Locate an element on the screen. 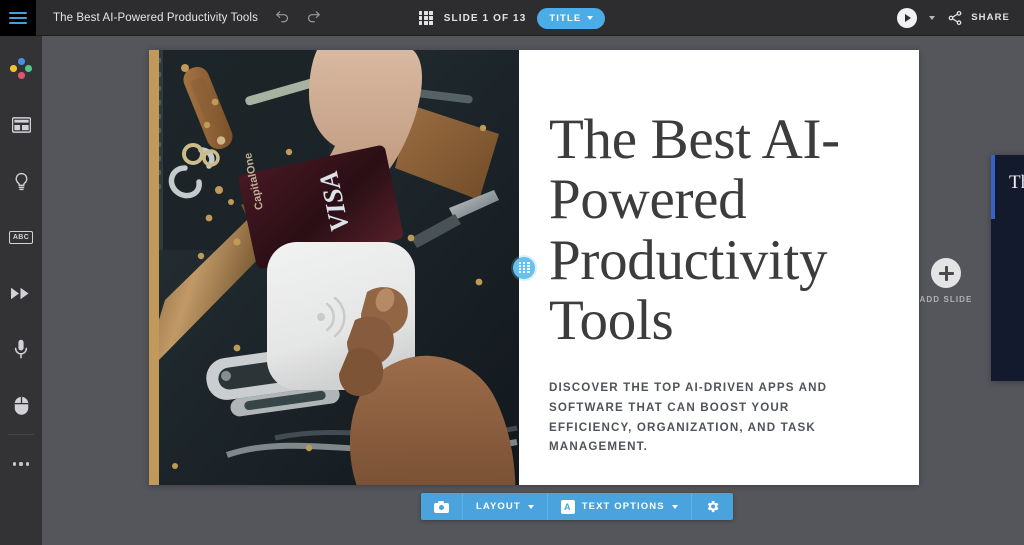 The image size is (1024, 545). plus-icon is located at coordinates (946, 273).